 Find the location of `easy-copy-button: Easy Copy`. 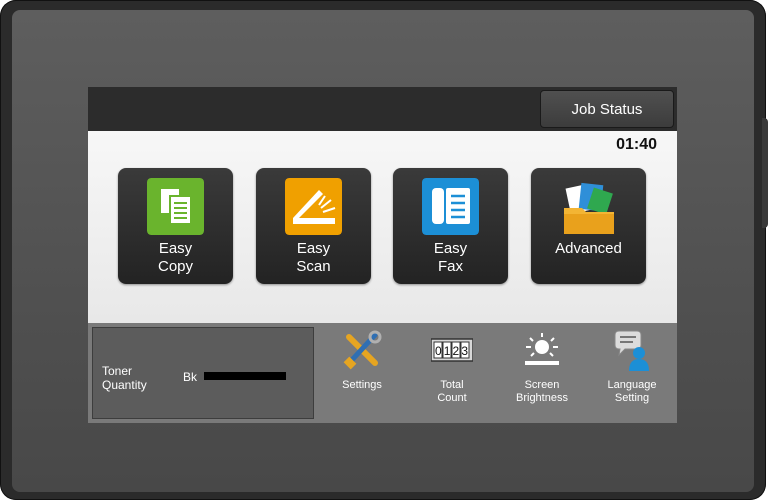

easy-copy-button: Easy Copy is located at coordinates (175, 226).